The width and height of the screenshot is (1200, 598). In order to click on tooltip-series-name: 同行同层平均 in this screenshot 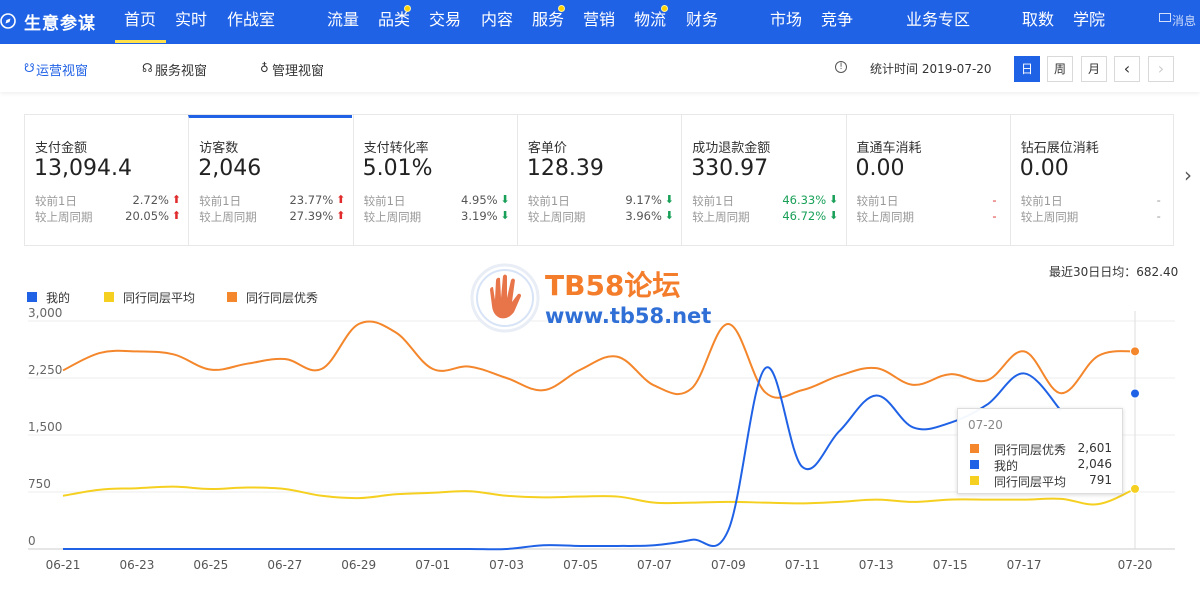, I will do `click(1030, 482)`.